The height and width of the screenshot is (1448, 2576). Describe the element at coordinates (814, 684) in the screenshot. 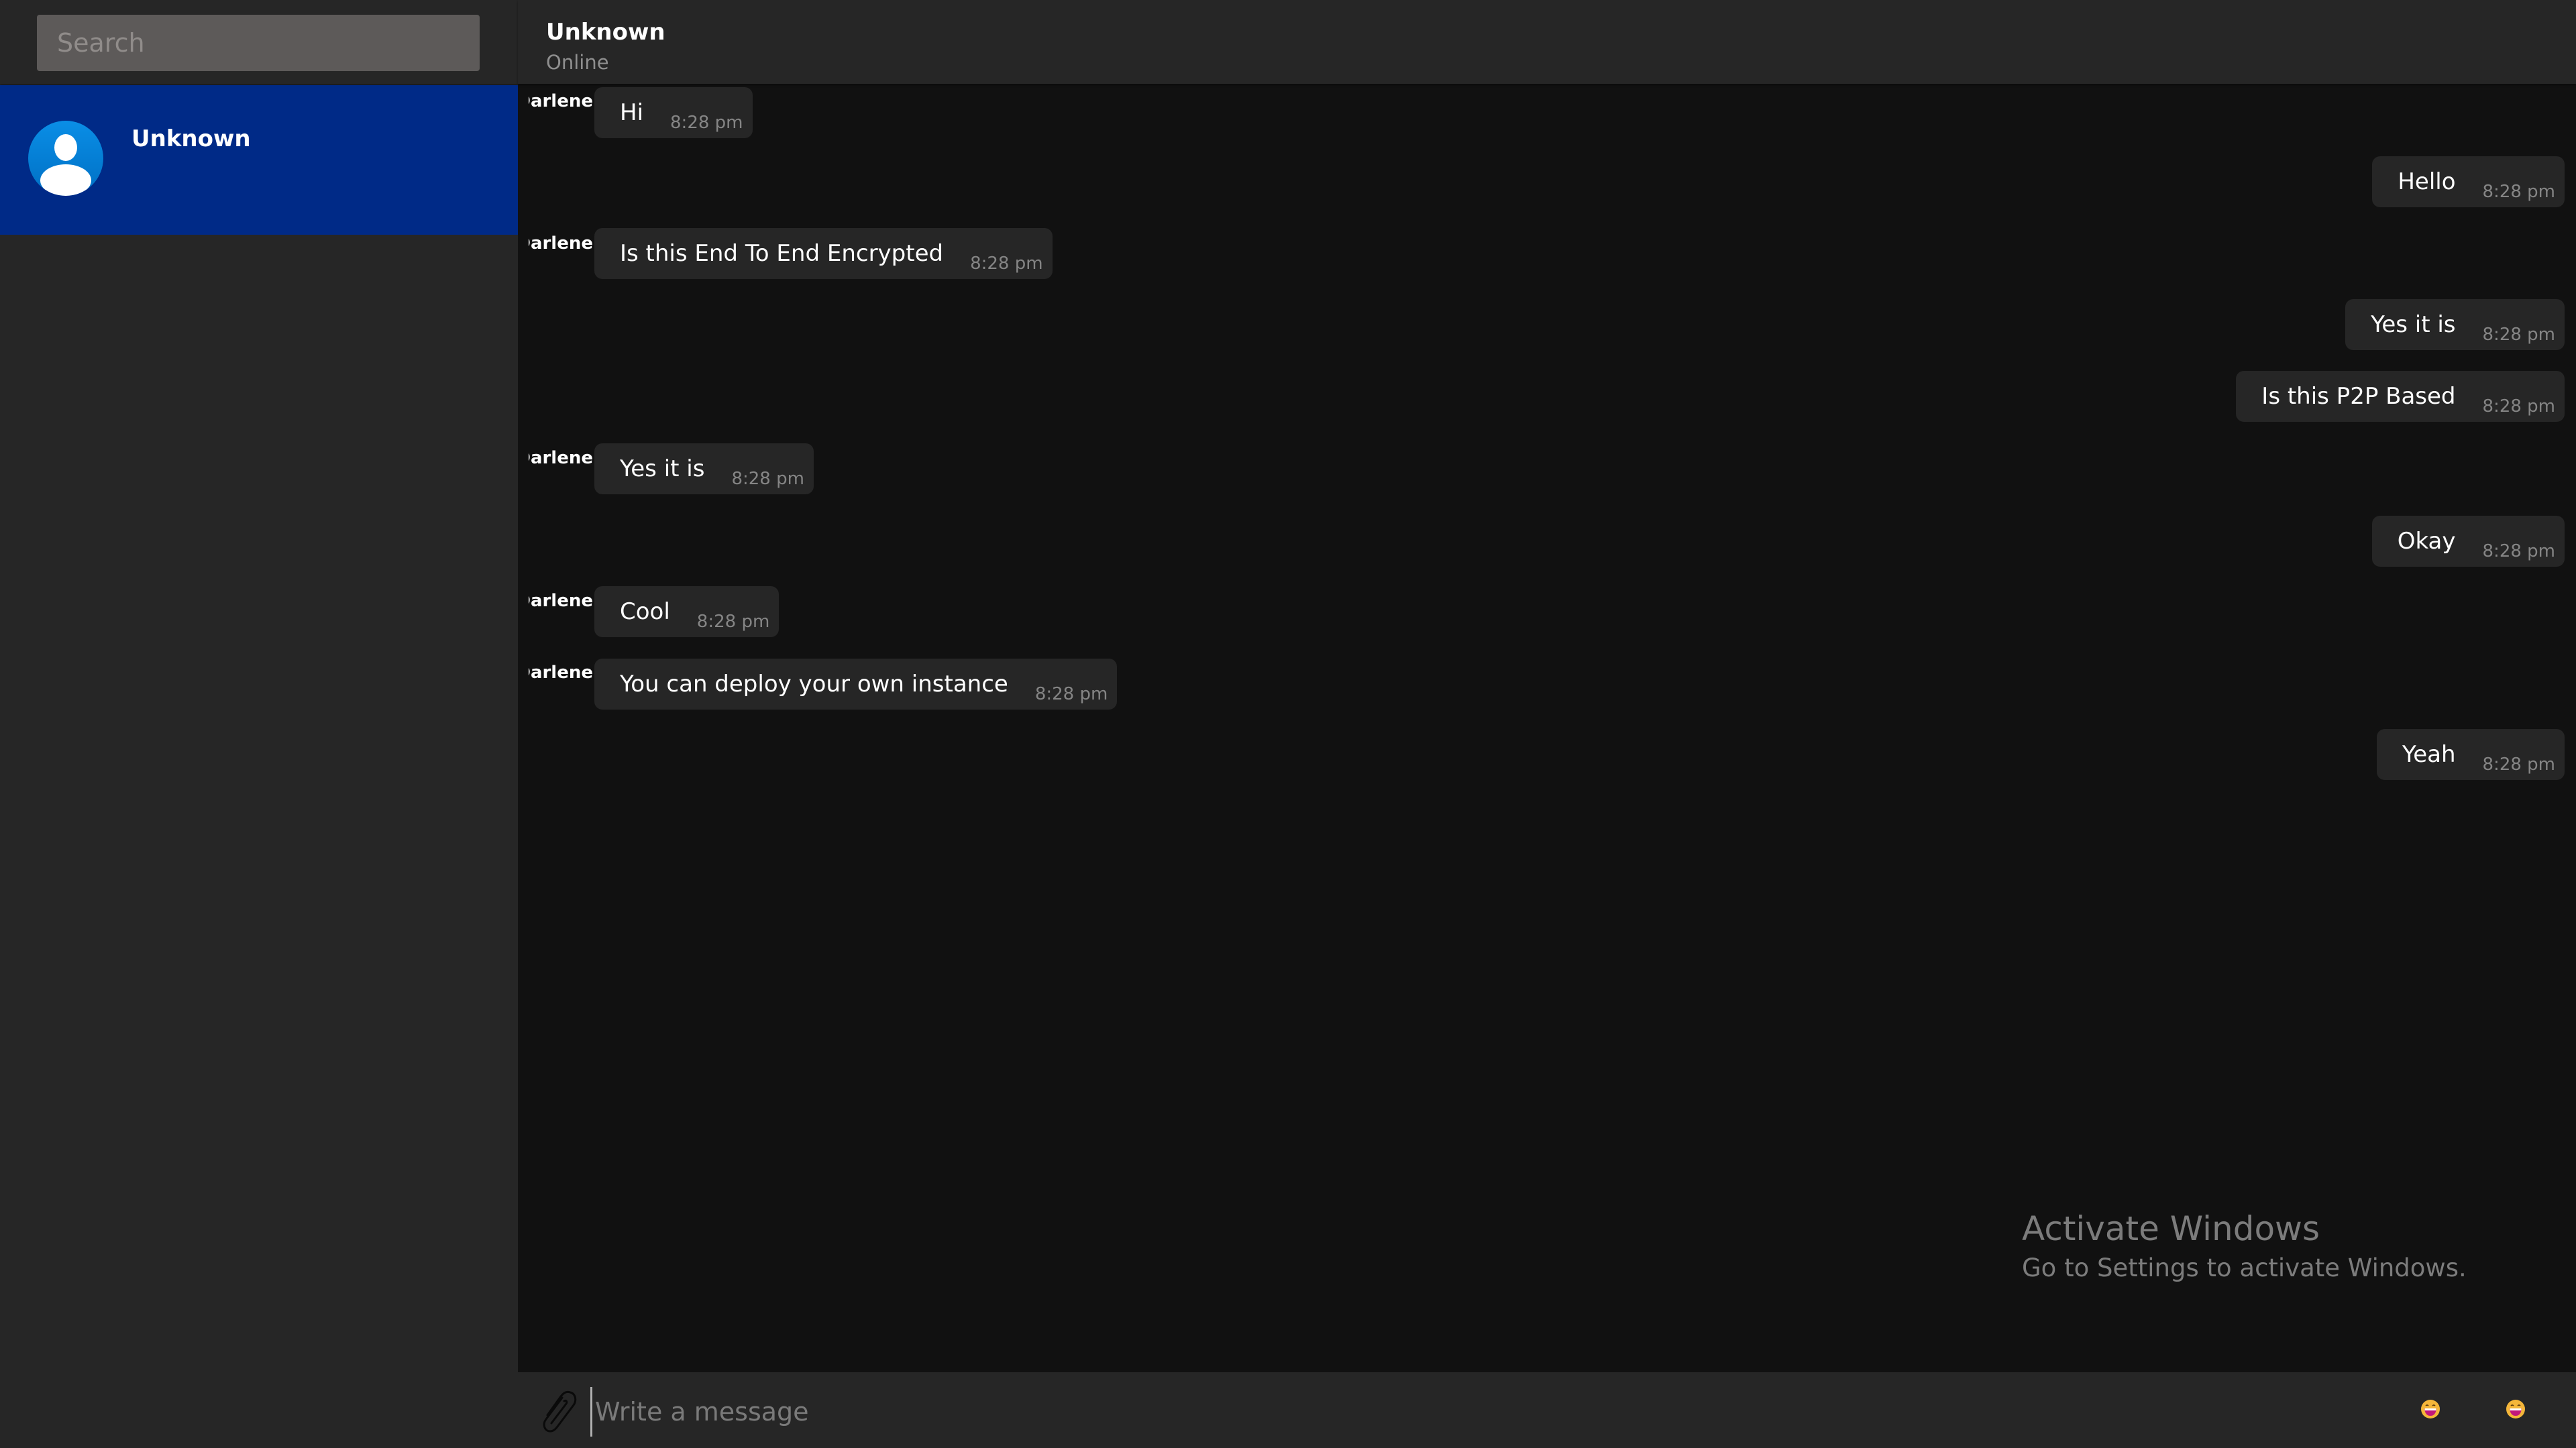

I see `message-text: You can deploy your own instance` at that location.